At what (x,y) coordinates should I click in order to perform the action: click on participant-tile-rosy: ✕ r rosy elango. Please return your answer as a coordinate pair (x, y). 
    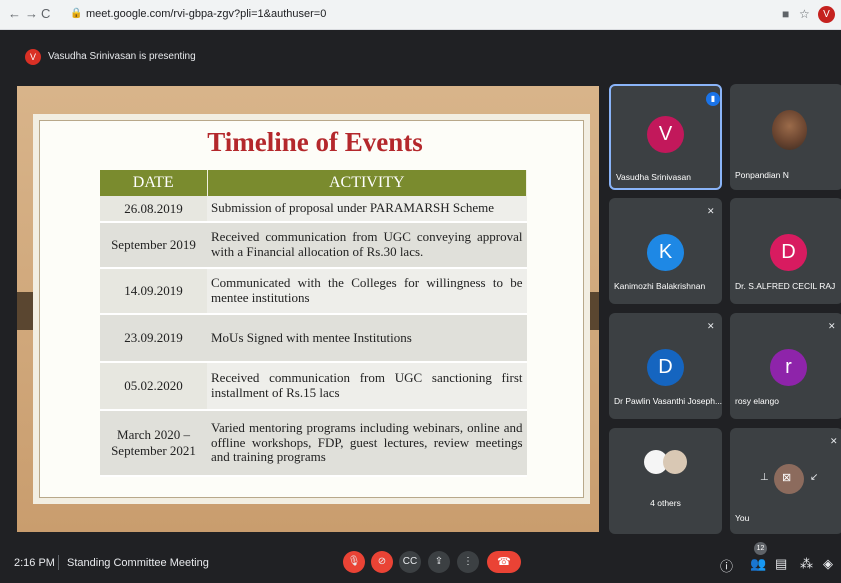
    Looking at the image, I should click on (785, 366).